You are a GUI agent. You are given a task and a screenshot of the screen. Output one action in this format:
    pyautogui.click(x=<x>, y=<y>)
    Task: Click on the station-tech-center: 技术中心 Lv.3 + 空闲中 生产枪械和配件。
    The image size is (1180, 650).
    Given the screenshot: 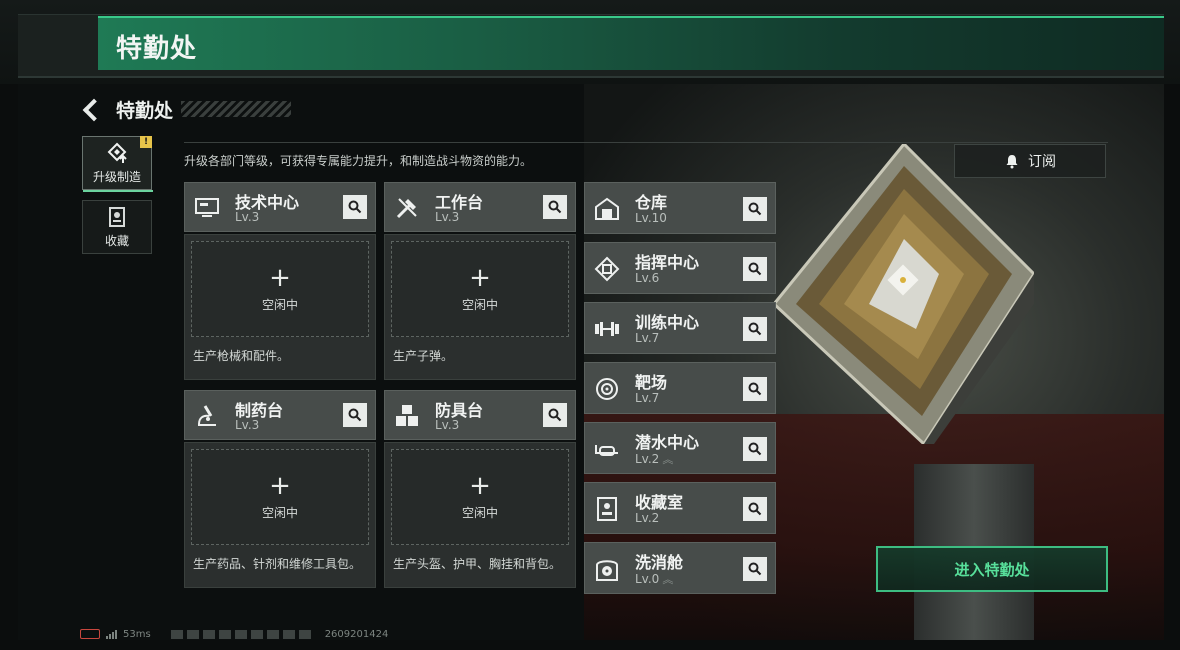 What is the action you would take?
    pyautogui.click(x=280, y=288)
    